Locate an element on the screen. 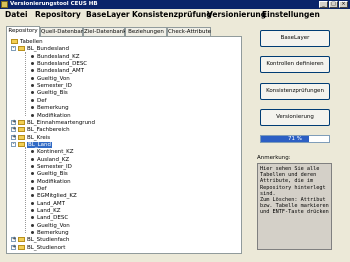 This screenshot has width=350, height=262. title-bar: Versionierungstool CEUS HB _ □ × is located at coordinates (175, 4).